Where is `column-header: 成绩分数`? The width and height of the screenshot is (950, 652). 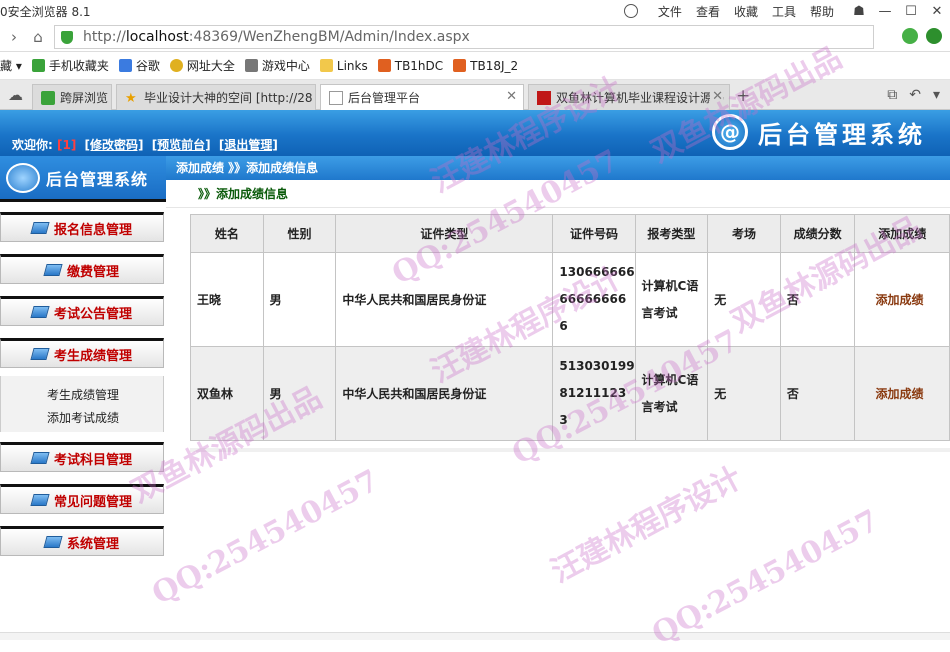 column-header: 成绩分数 is located at coordinates (817, 233).